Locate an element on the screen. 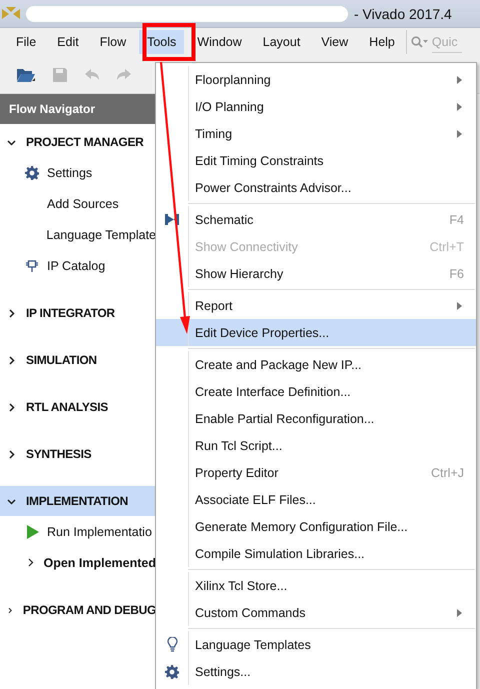 The height and width of the screenshot is (689, 480). nav-item: Add Sources is located at coordinates (83, 203).